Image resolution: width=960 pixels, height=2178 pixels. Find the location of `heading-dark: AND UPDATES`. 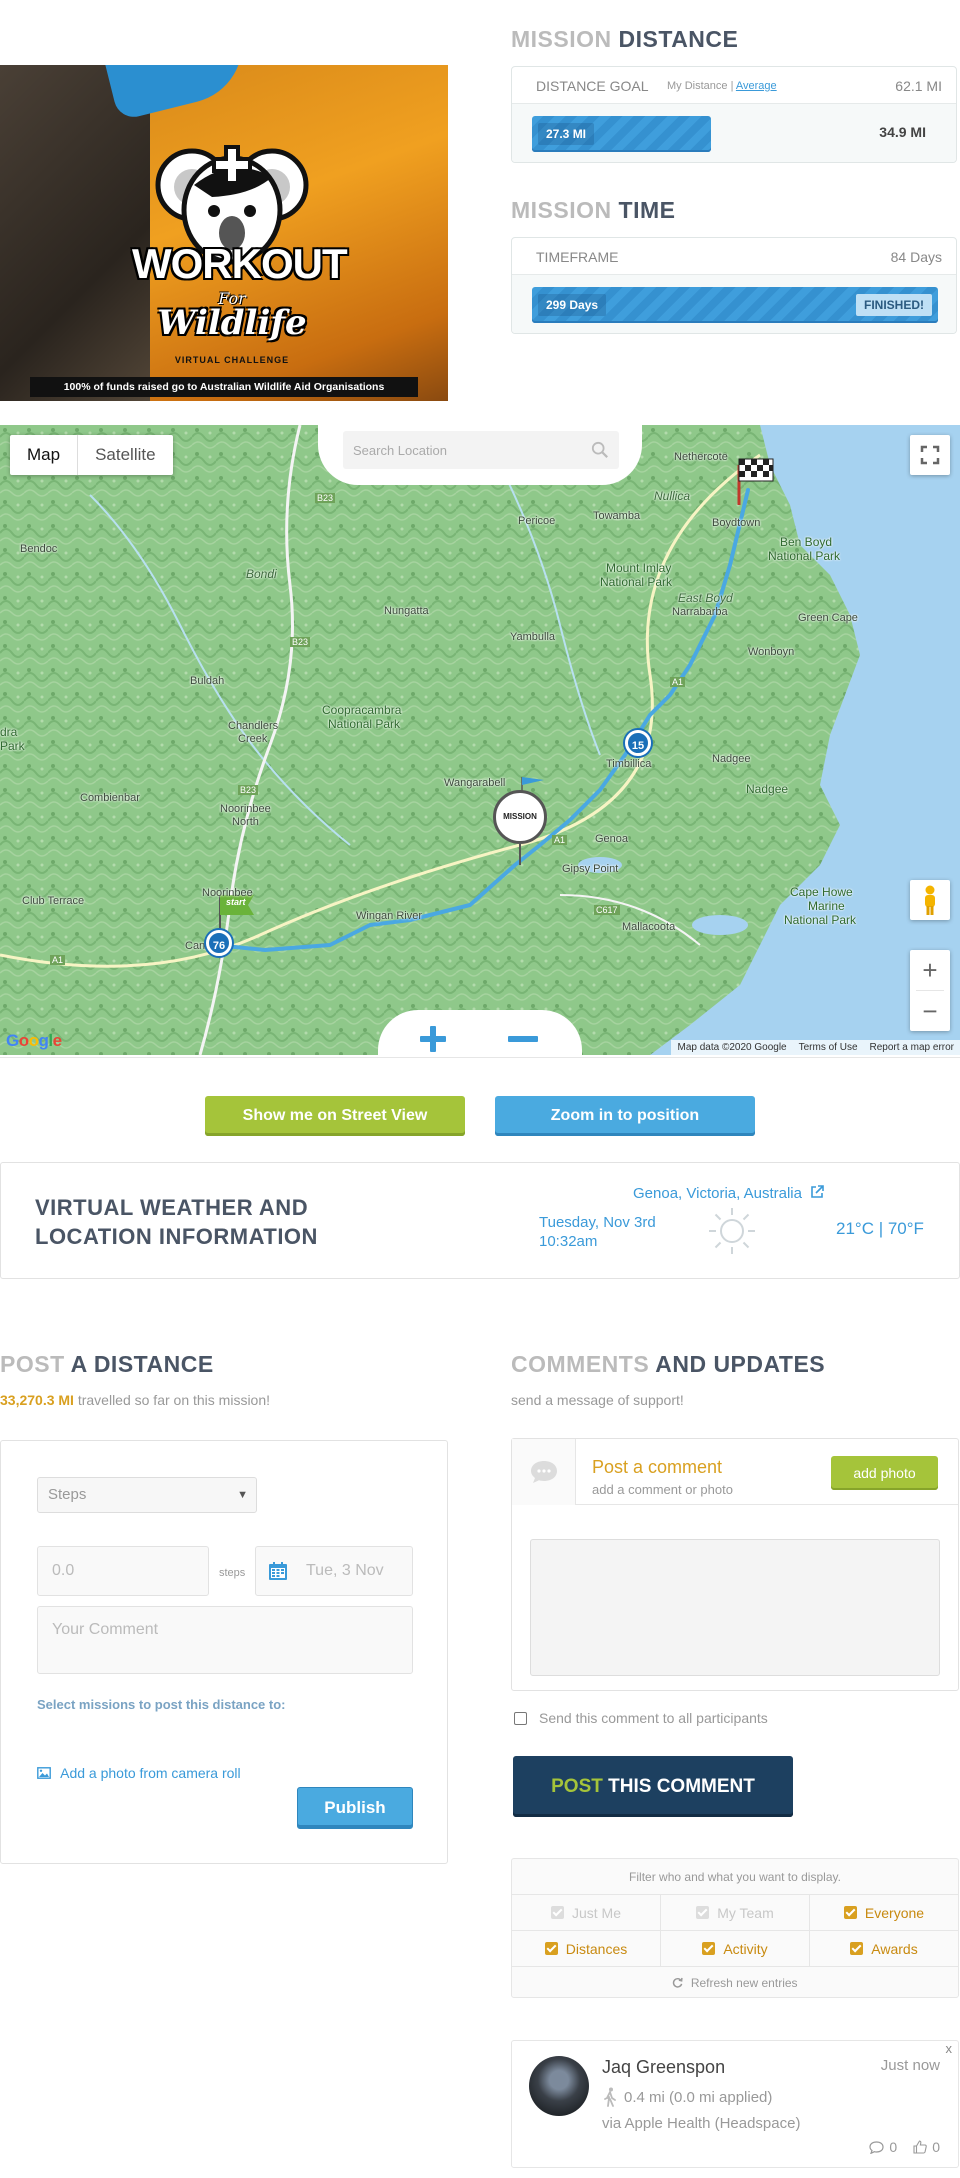

heading-dark: AND UPDATES is located at coordinates (740, 1364).